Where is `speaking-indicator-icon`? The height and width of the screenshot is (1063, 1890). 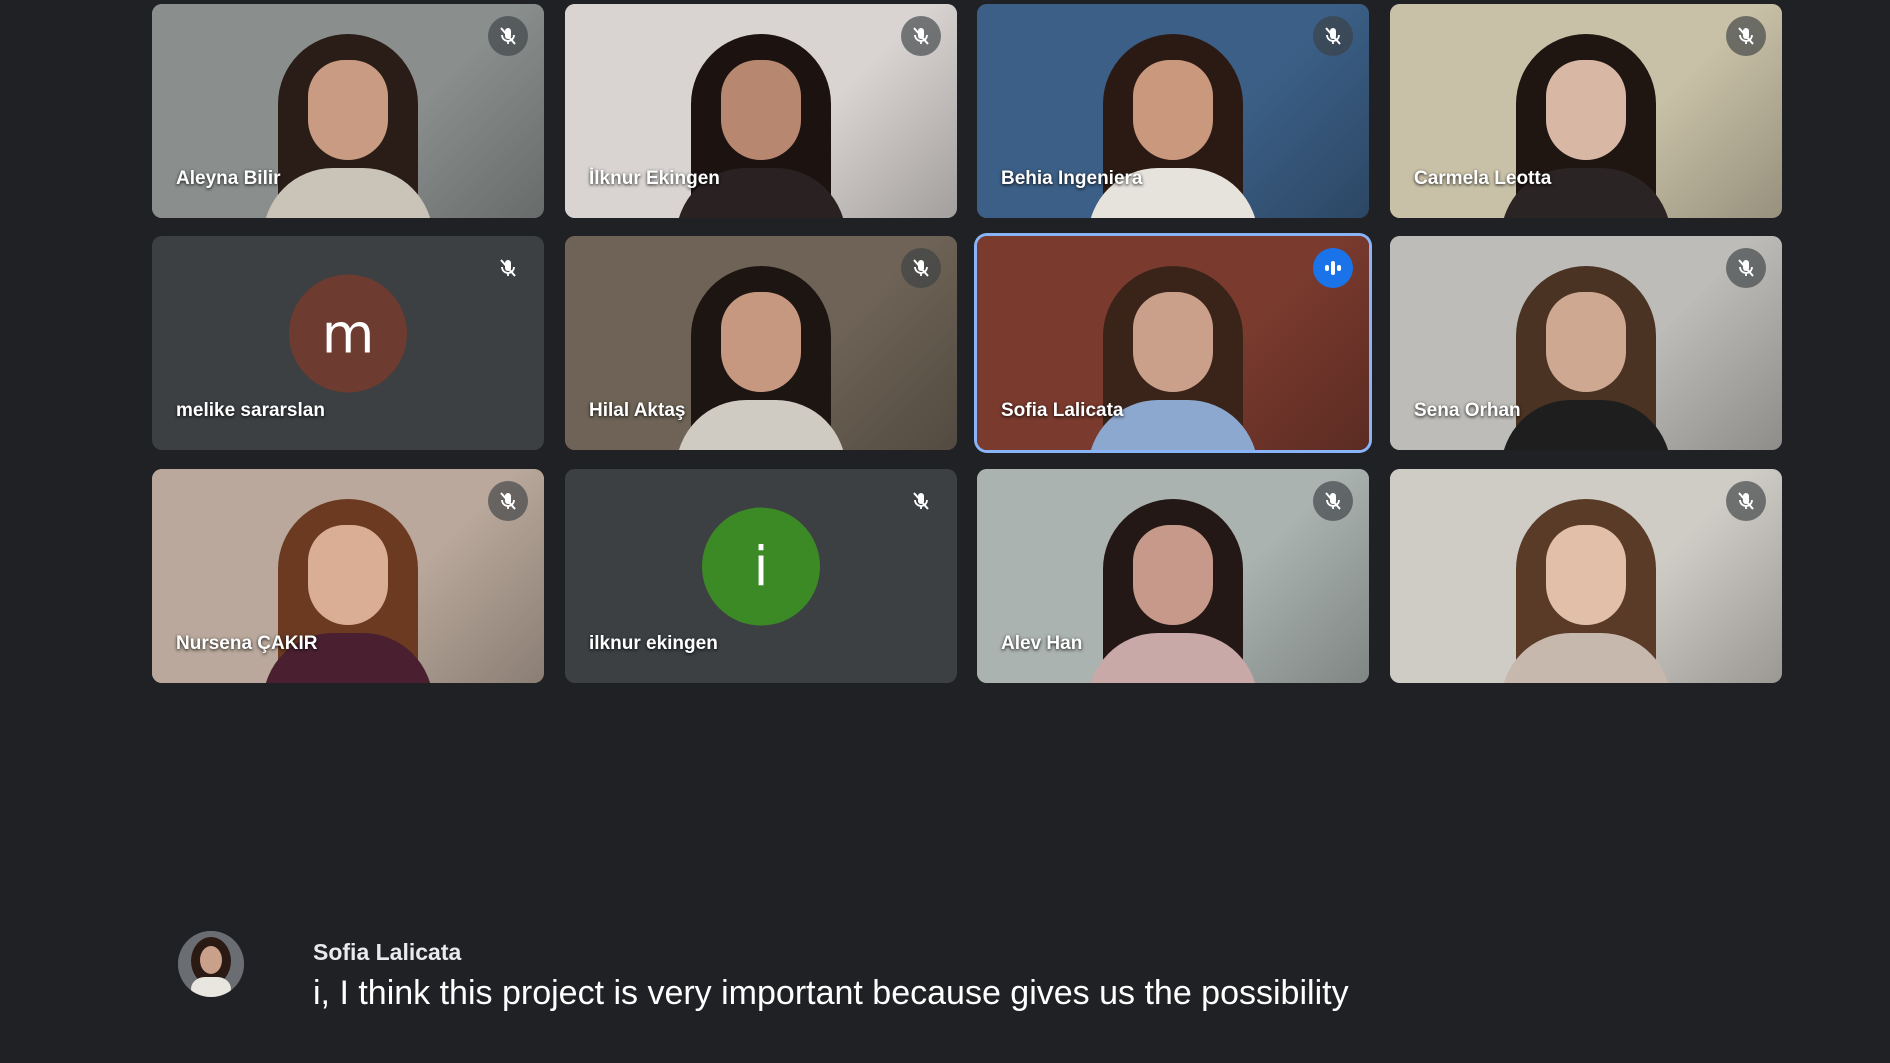 speaking-indicator-icon is located at coordinates (1333, 268).